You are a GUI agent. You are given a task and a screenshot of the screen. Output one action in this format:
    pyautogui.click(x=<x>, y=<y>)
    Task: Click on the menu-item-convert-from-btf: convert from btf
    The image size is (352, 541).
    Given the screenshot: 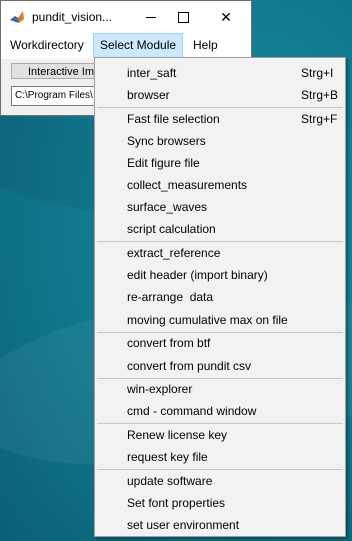 What is the action you would take?
    pyautogui.click(x=220, y=343)
    